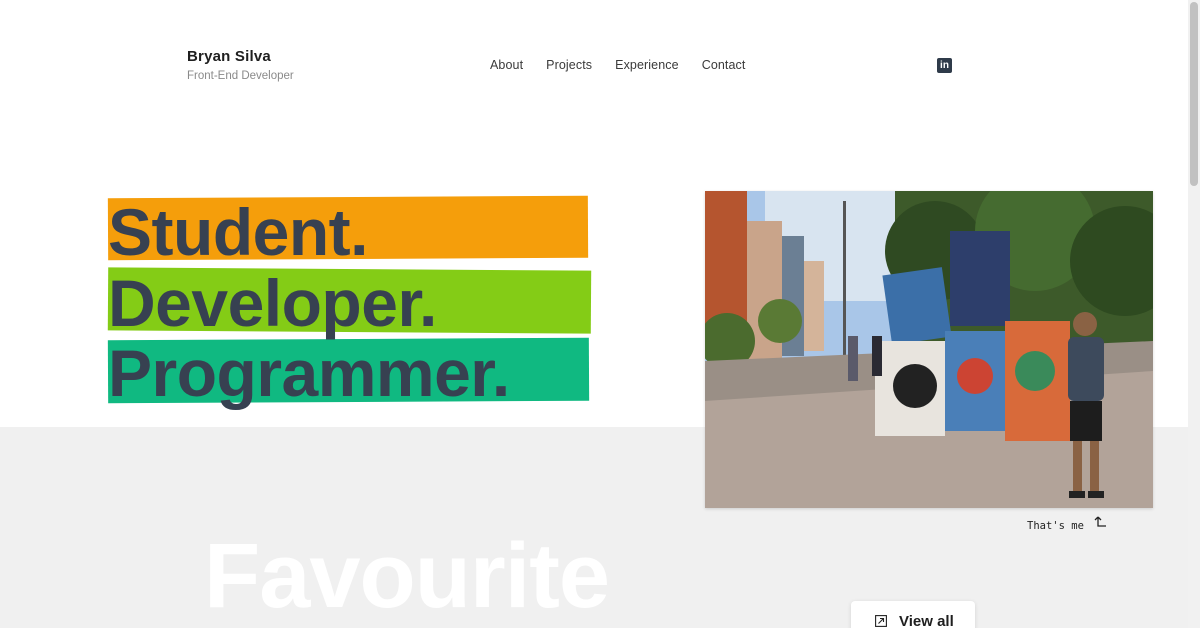  Describe the element at coordinates (1194, 94) in the screenshot. I see `scrollbar-thumb` at that location.